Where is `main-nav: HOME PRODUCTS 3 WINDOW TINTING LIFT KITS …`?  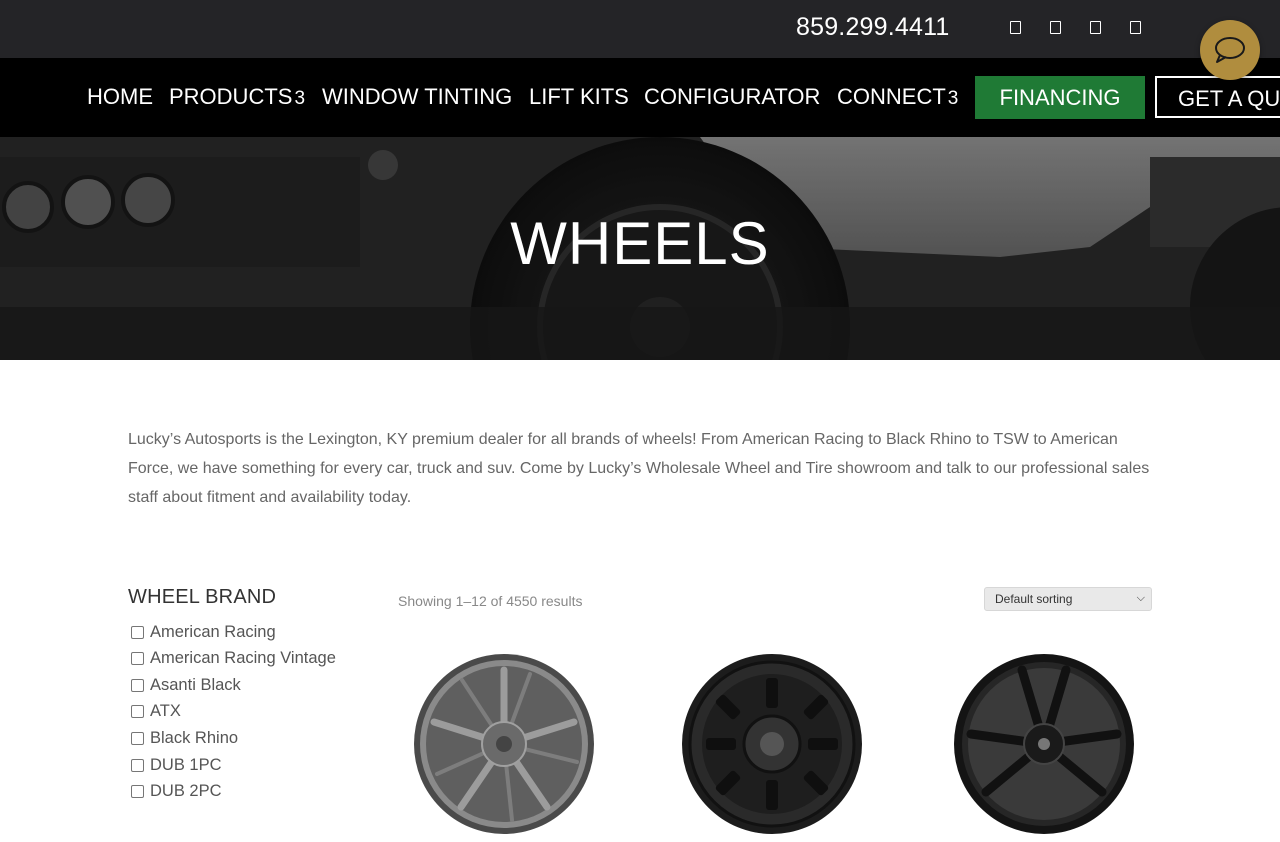
main-nav: HOME PRODUCTS 3 WINDOW TINTING LIFT KITS … is located at coordinates (640, 97).